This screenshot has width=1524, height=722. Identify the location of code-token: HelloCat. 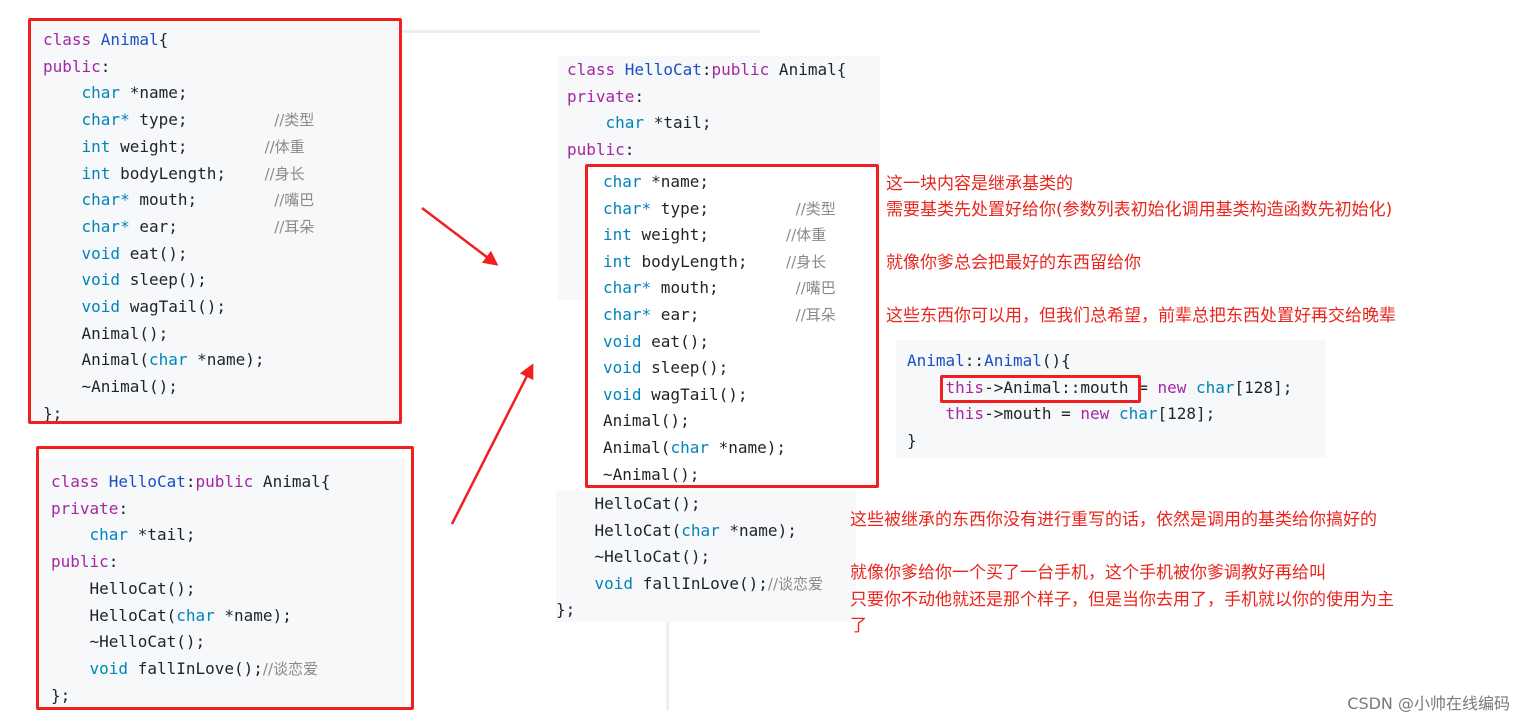
(663, 69).